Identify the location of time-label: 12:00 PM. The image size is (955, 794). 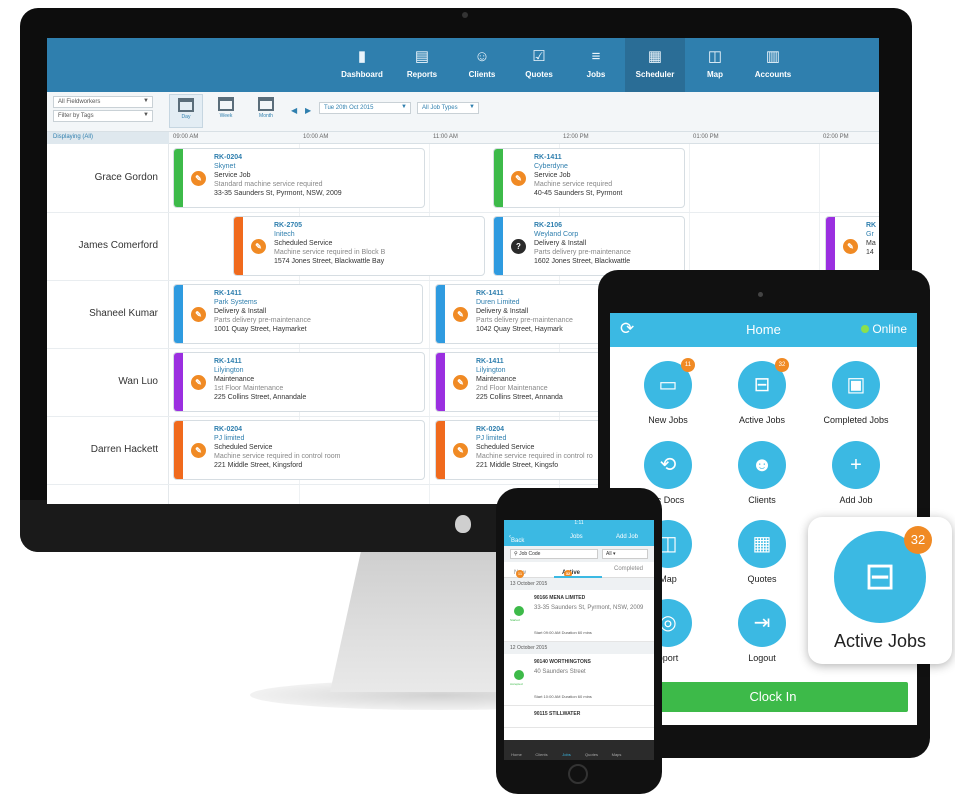
(576, 137).